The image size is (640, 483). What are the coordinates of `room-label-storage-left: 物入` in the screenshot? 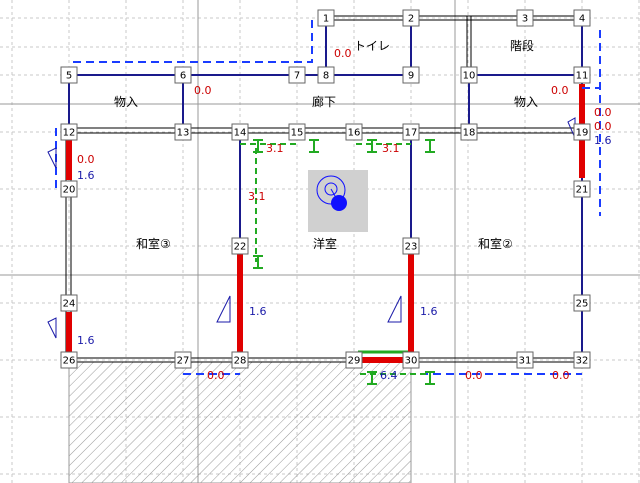 It's located at (126, 102).